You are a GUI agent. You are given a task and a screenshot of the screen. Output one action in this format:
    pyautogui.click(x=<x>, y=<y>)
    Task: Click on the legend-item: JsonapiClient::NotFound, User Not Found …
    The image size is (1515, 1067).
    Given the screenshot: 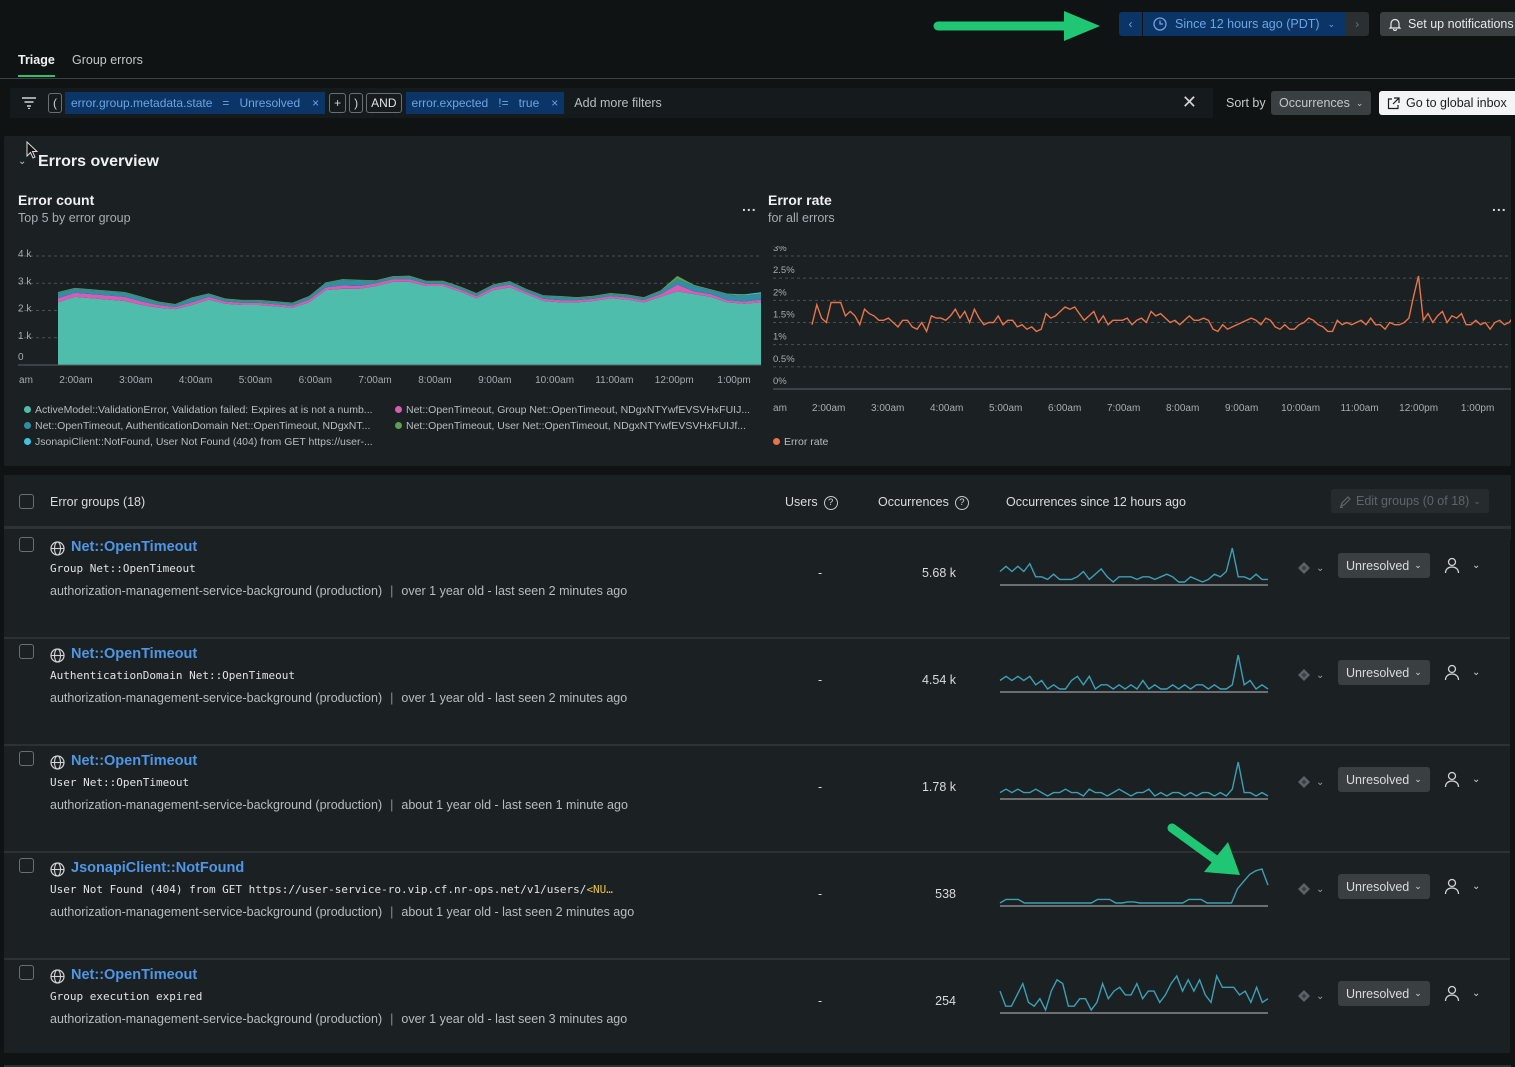 What is the action you would take?
    pyautogui.click(x=198, y=442)
    